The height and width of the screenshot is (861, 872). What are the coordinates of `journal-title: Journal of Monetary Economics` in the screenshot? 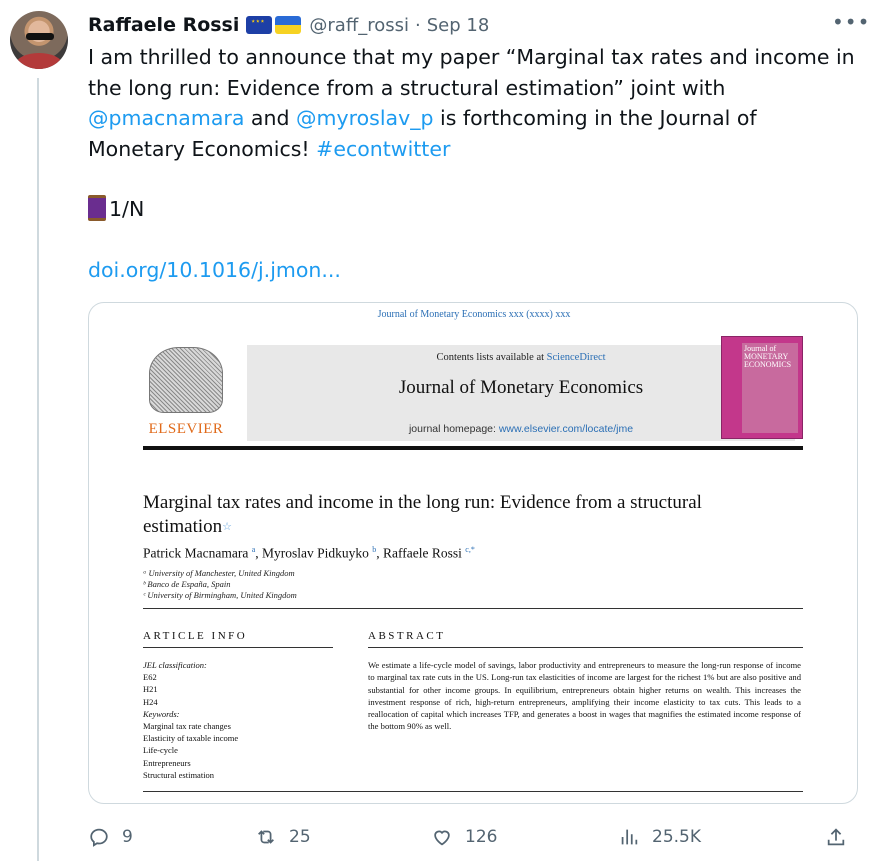 It's located at (521, 387).